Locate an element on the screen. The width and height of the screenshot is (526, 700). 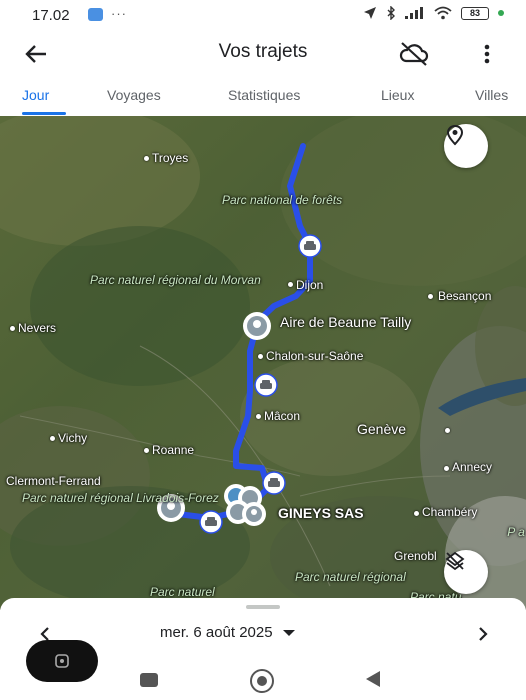
tab-voyages: Voyages is located at coordinates (134, 95).